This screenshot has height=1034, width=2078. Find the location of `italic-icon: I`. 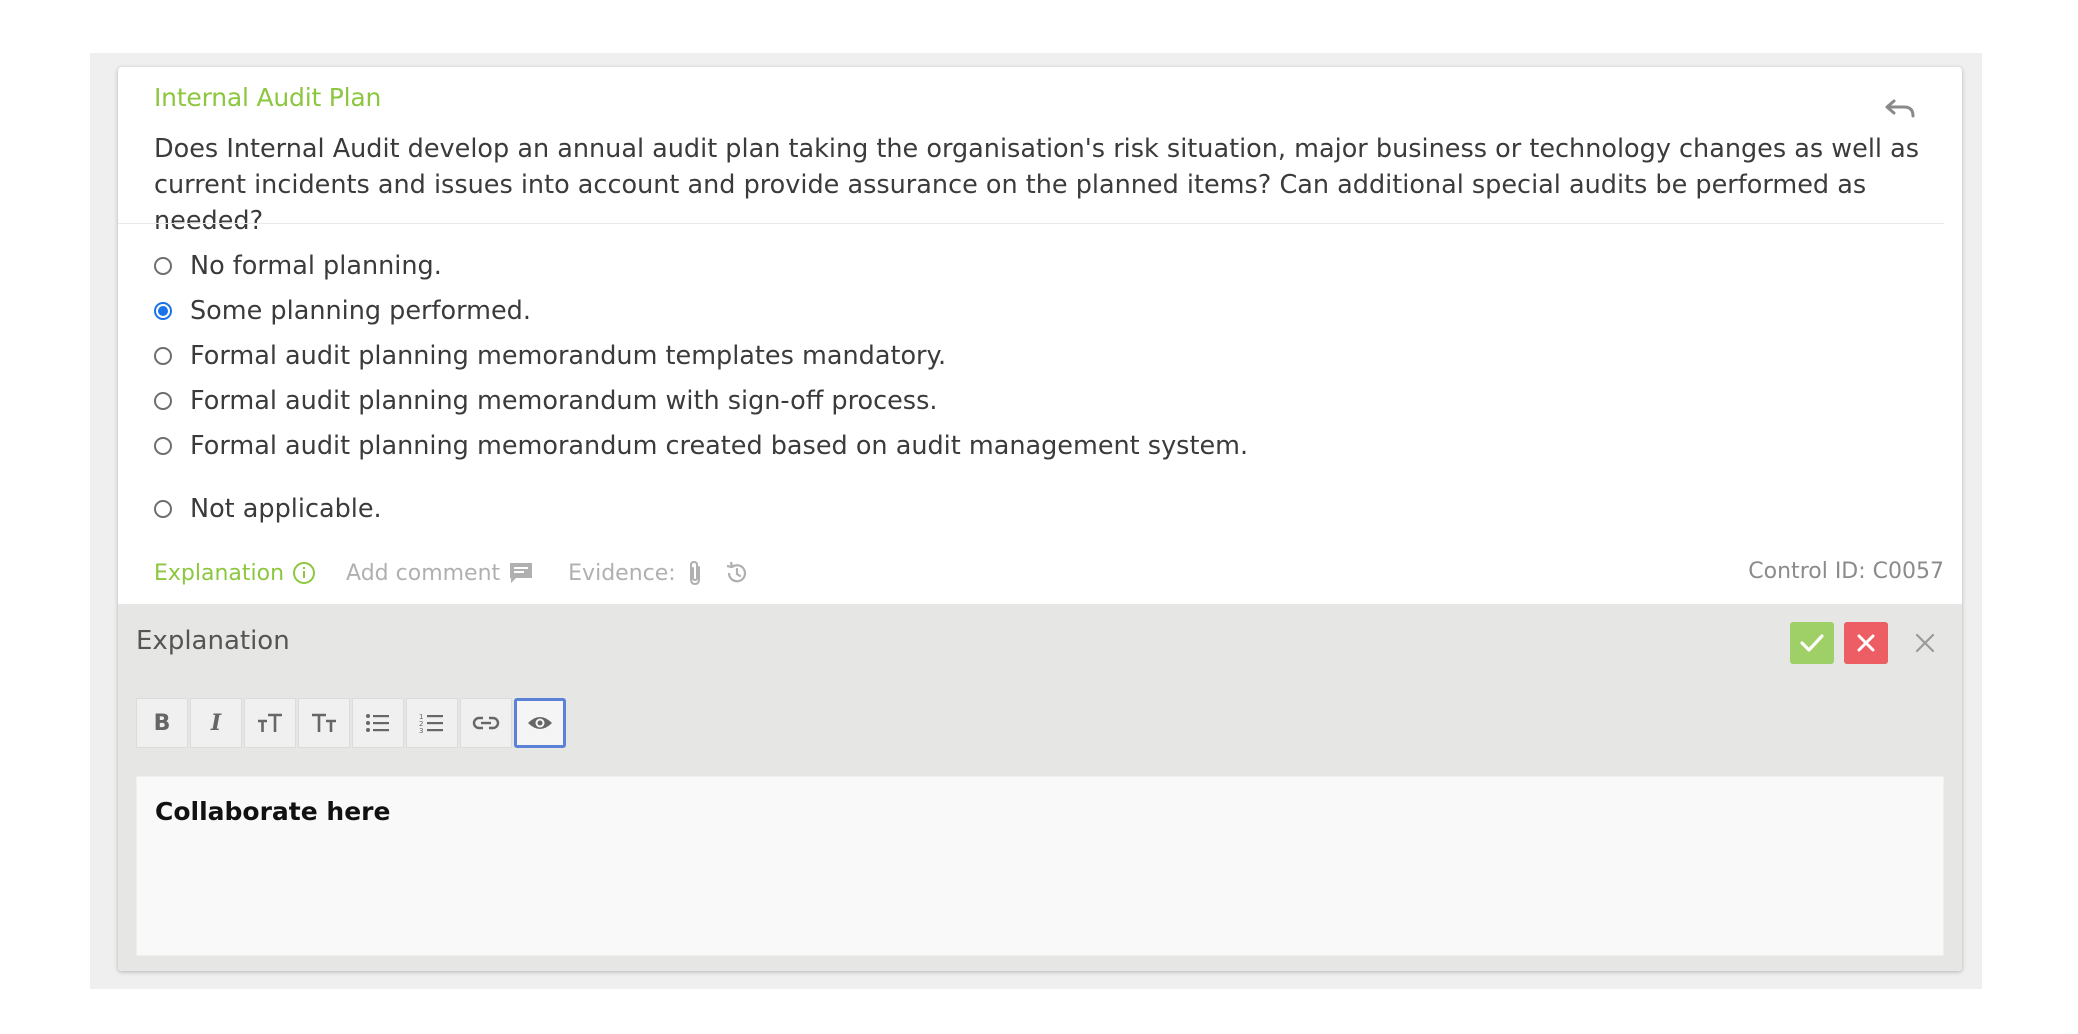

italic-icon: I is located at coordinates (216, 723).